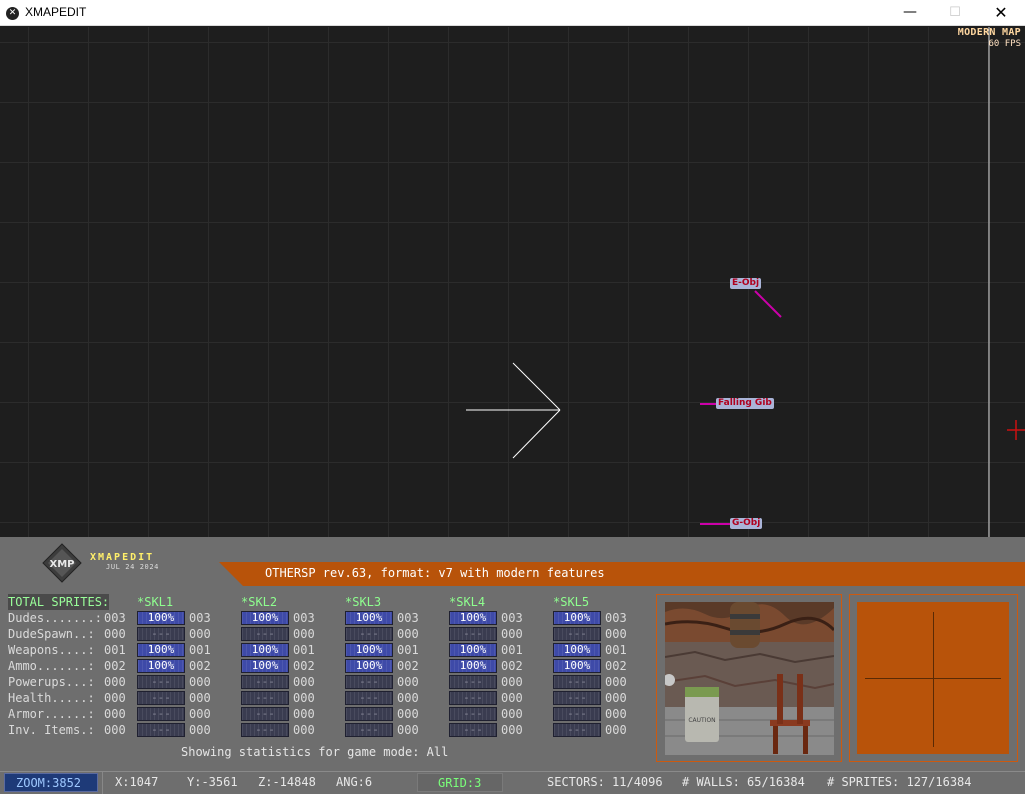  What do you see at coordinates (746, 283) in the screenshot?
I see `sprite-label-e-obj: E-Obj` at bounding box center [746, 283].